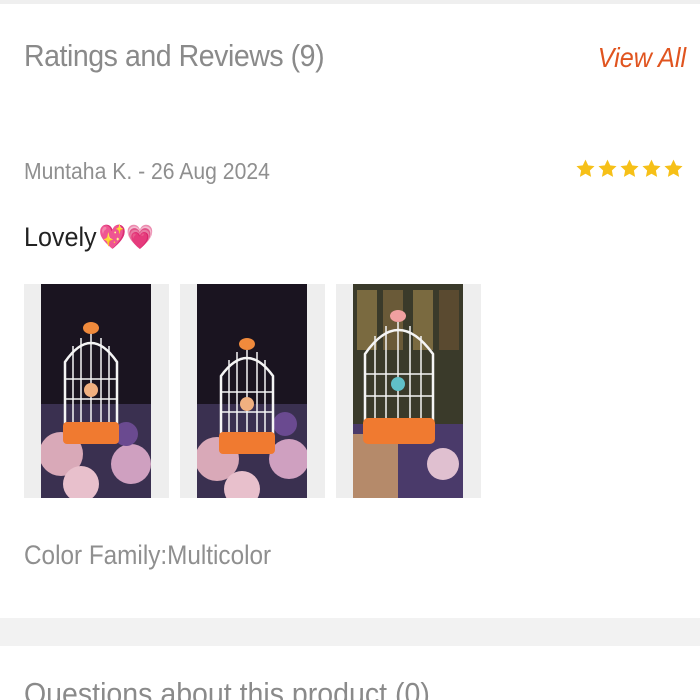 This screenshot has height=700, width=700. I want to click on review-text: Lovely💖💗, so click(89, 237).